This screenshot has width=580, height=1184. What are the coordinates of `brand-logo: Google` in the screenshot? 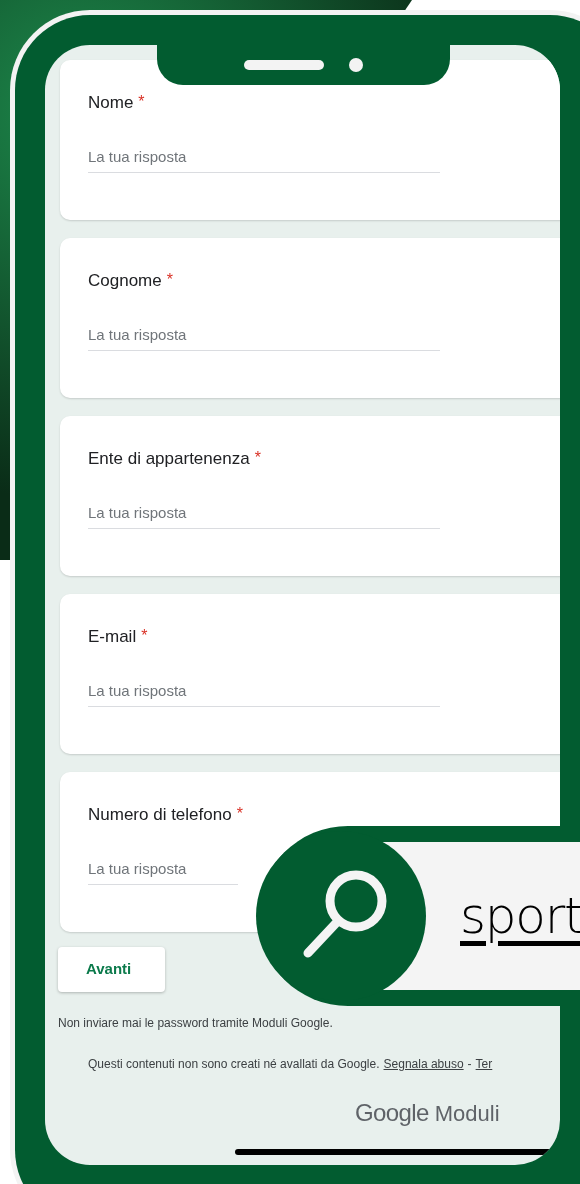 It's located at (392, 1113).